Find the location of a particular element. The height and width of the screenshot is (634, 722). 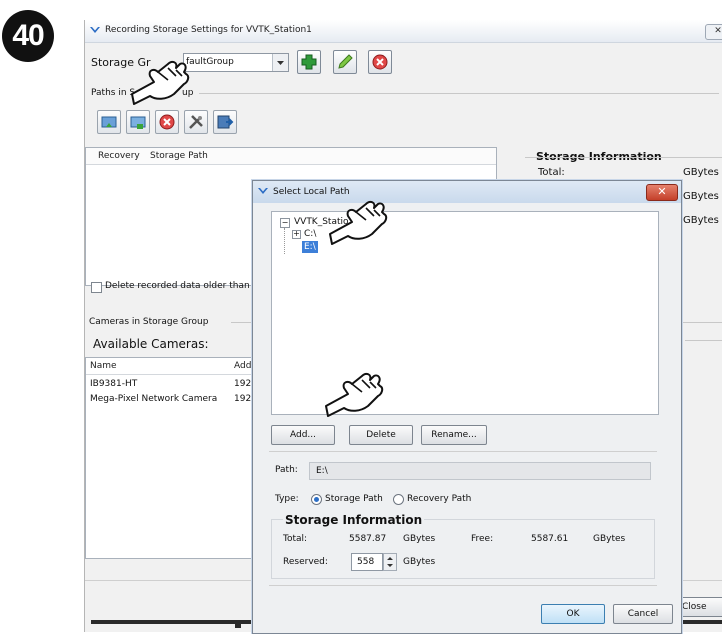

right-divider is located at coordinates (703, 340).